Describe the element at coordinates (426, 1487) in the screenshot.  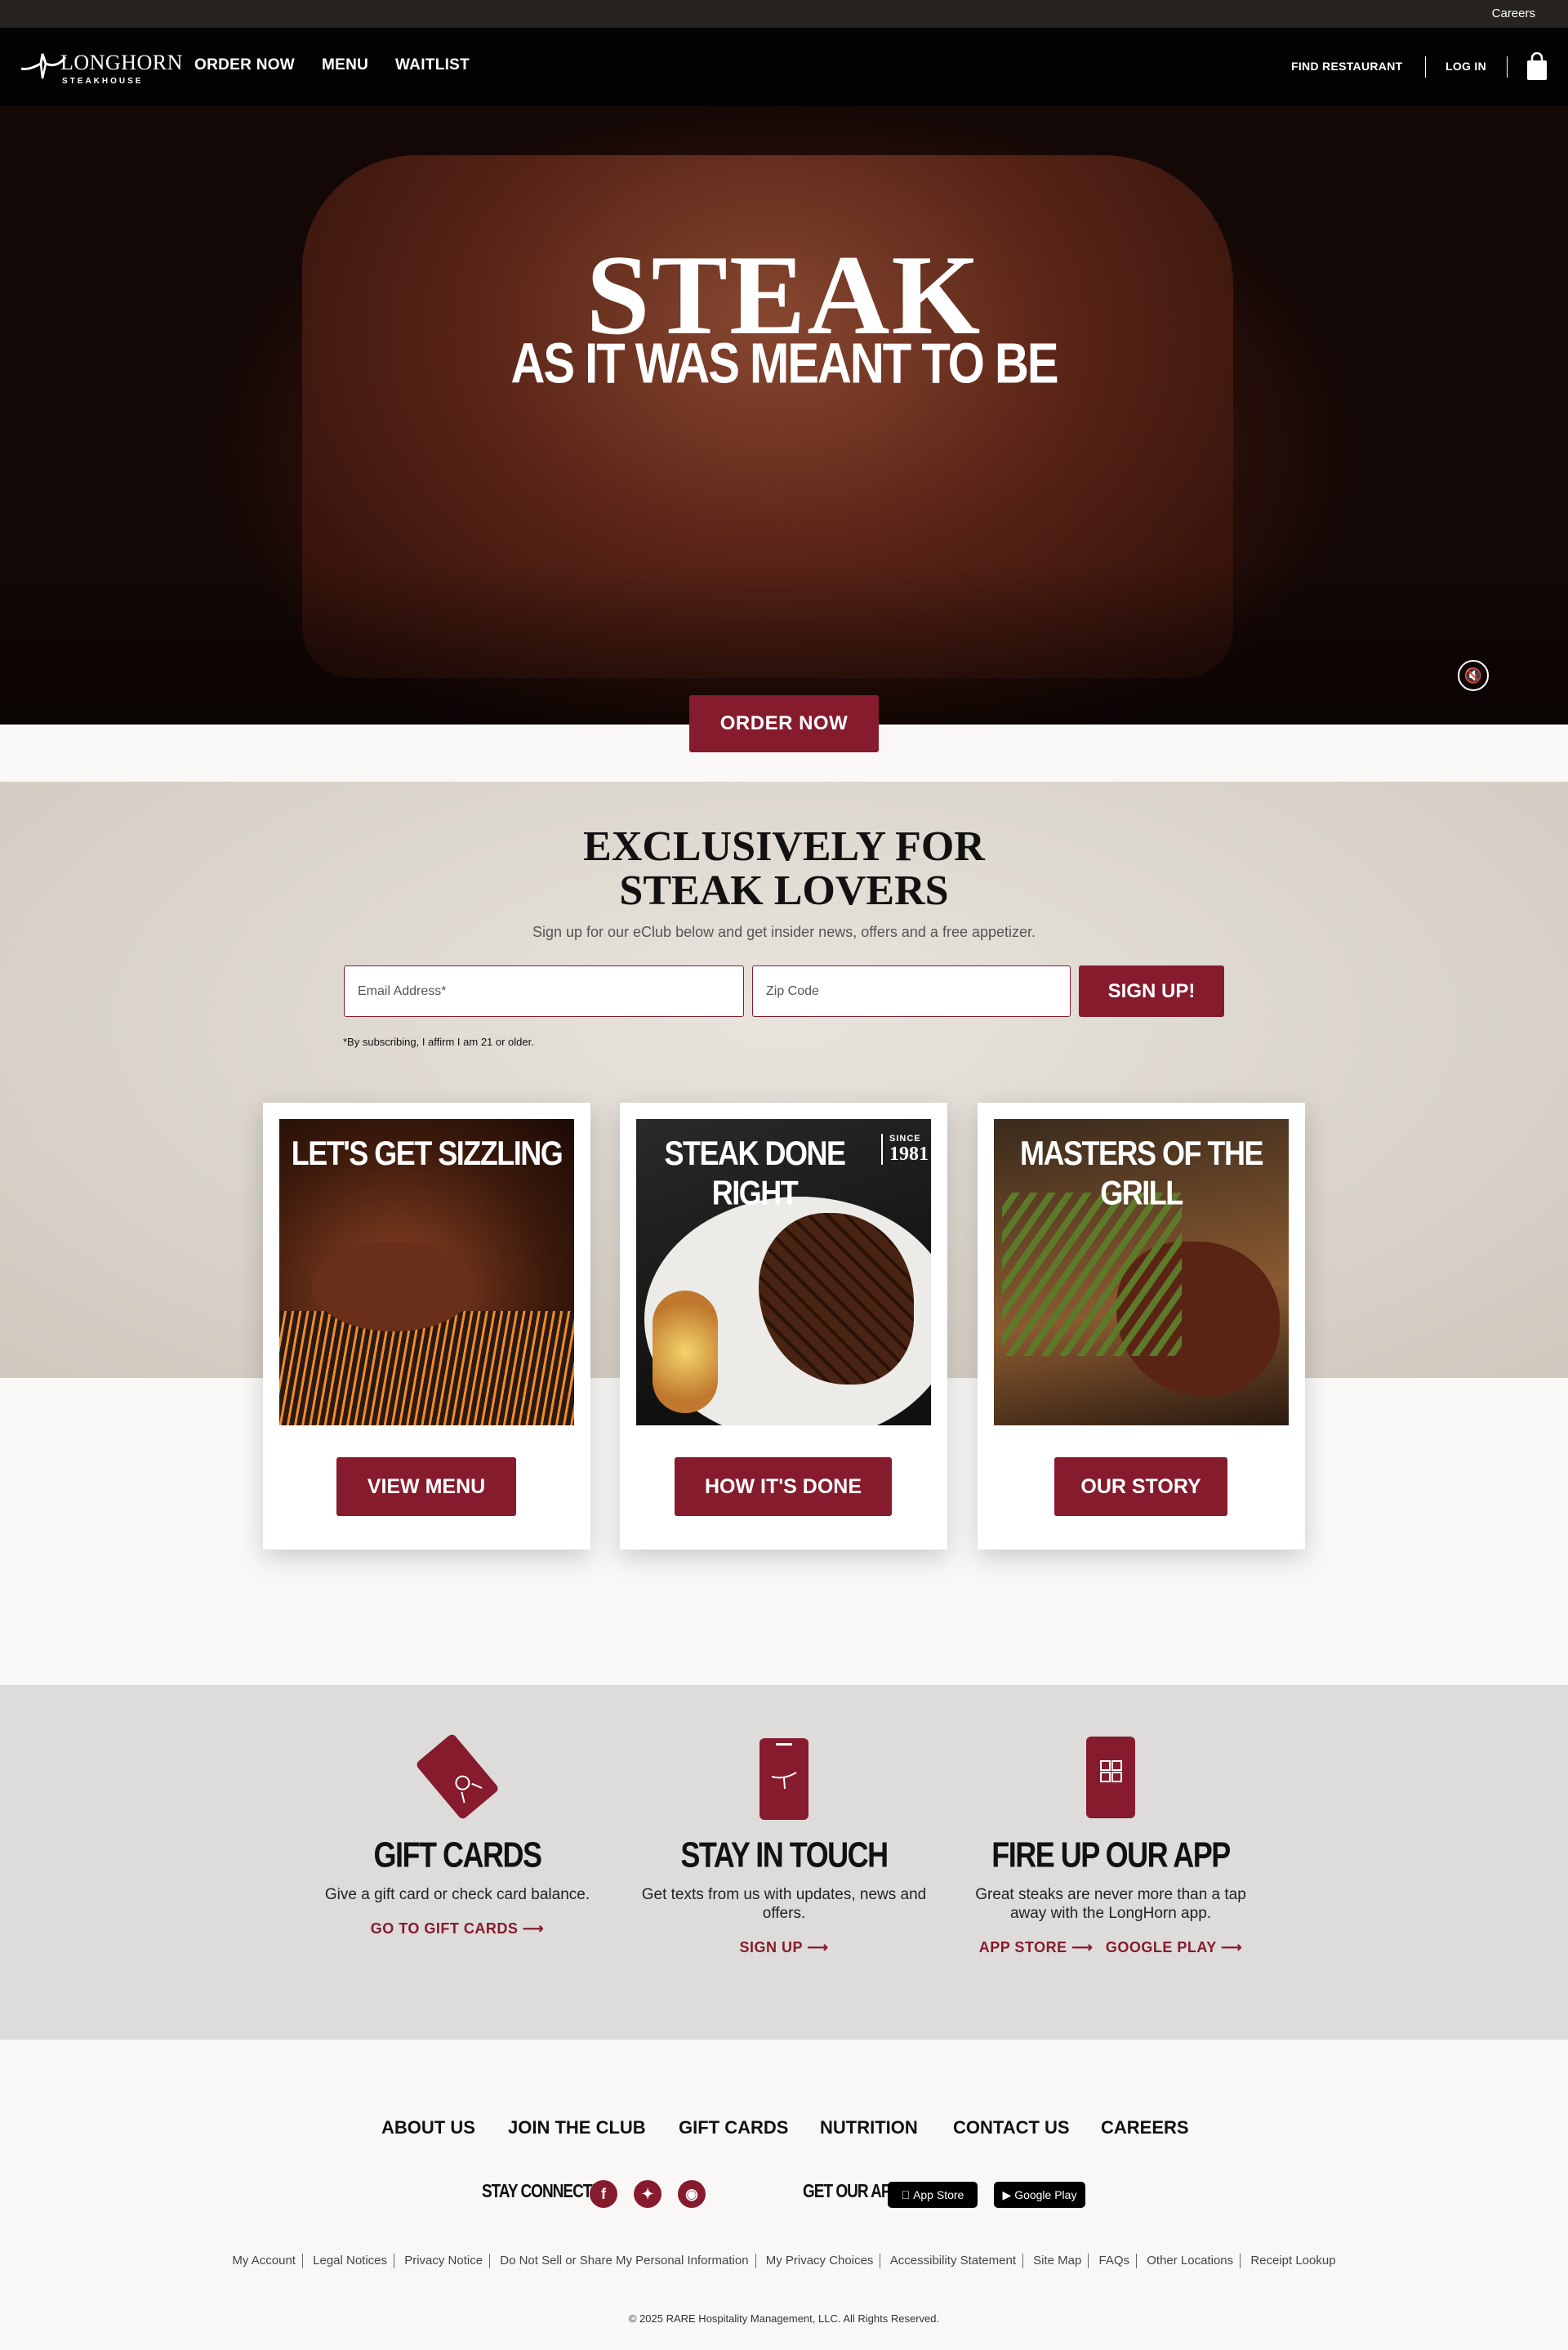
I see `view-menu-button: VIEW MENU` at that location.